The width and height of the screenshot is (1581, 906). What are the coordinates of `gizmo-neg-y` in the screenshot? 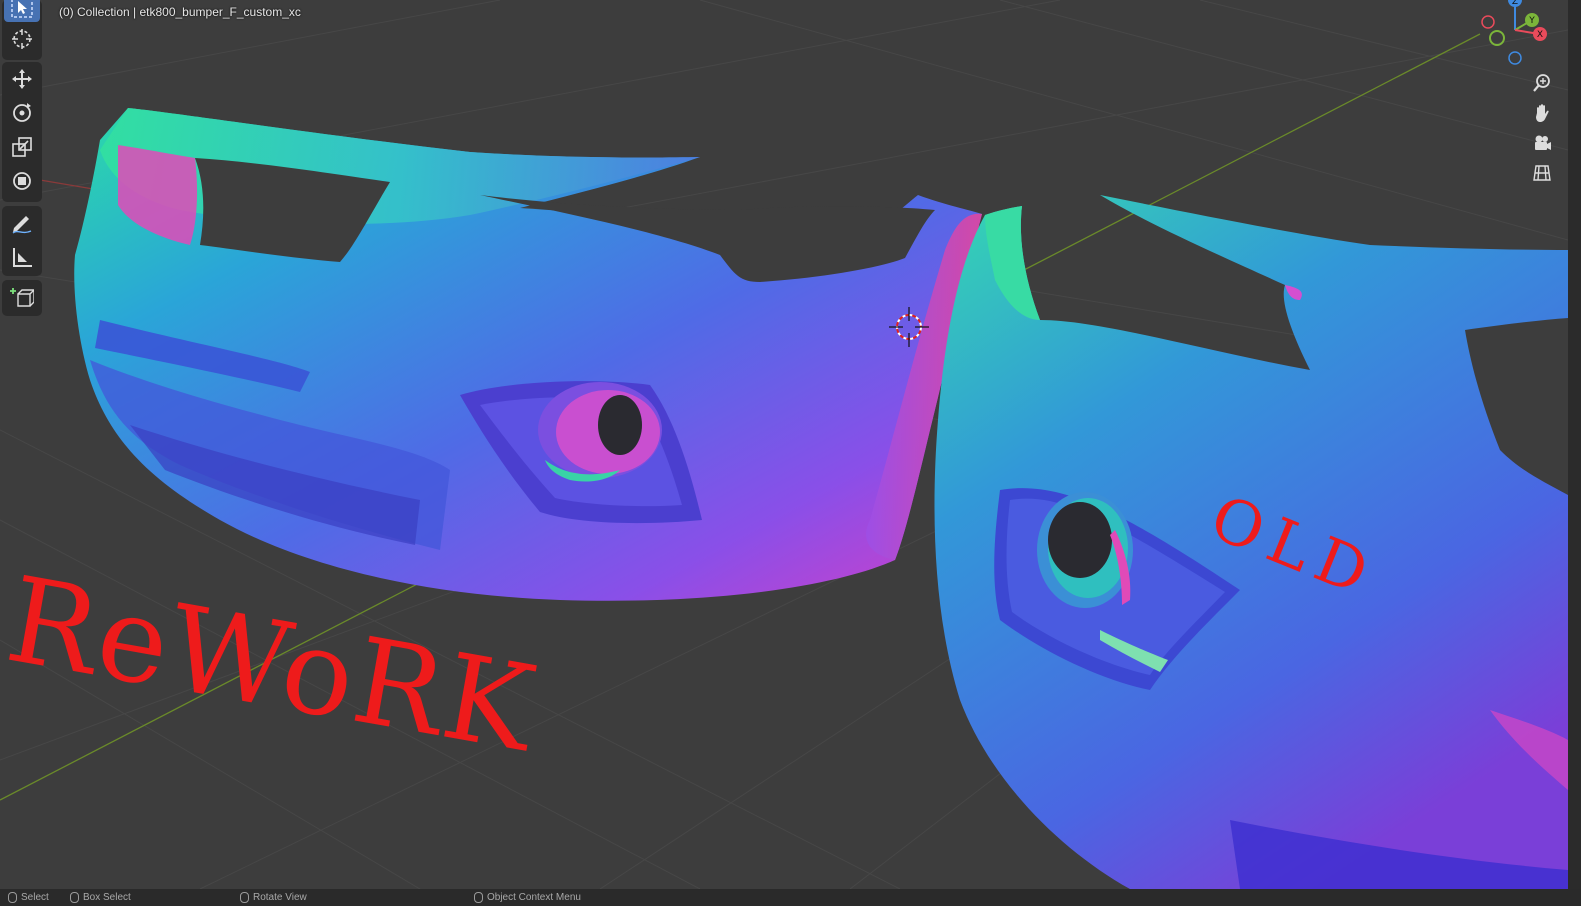 It's located at (1497, 38).